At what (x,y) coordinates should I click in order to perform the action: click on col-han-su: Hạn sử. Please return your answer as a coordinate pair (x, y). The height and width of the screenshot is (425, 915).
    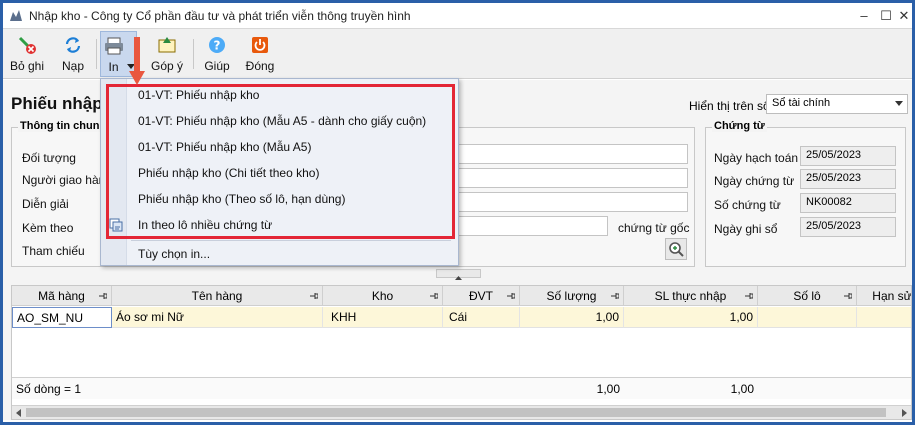
    Looking at the image, I should click on (884, 296).